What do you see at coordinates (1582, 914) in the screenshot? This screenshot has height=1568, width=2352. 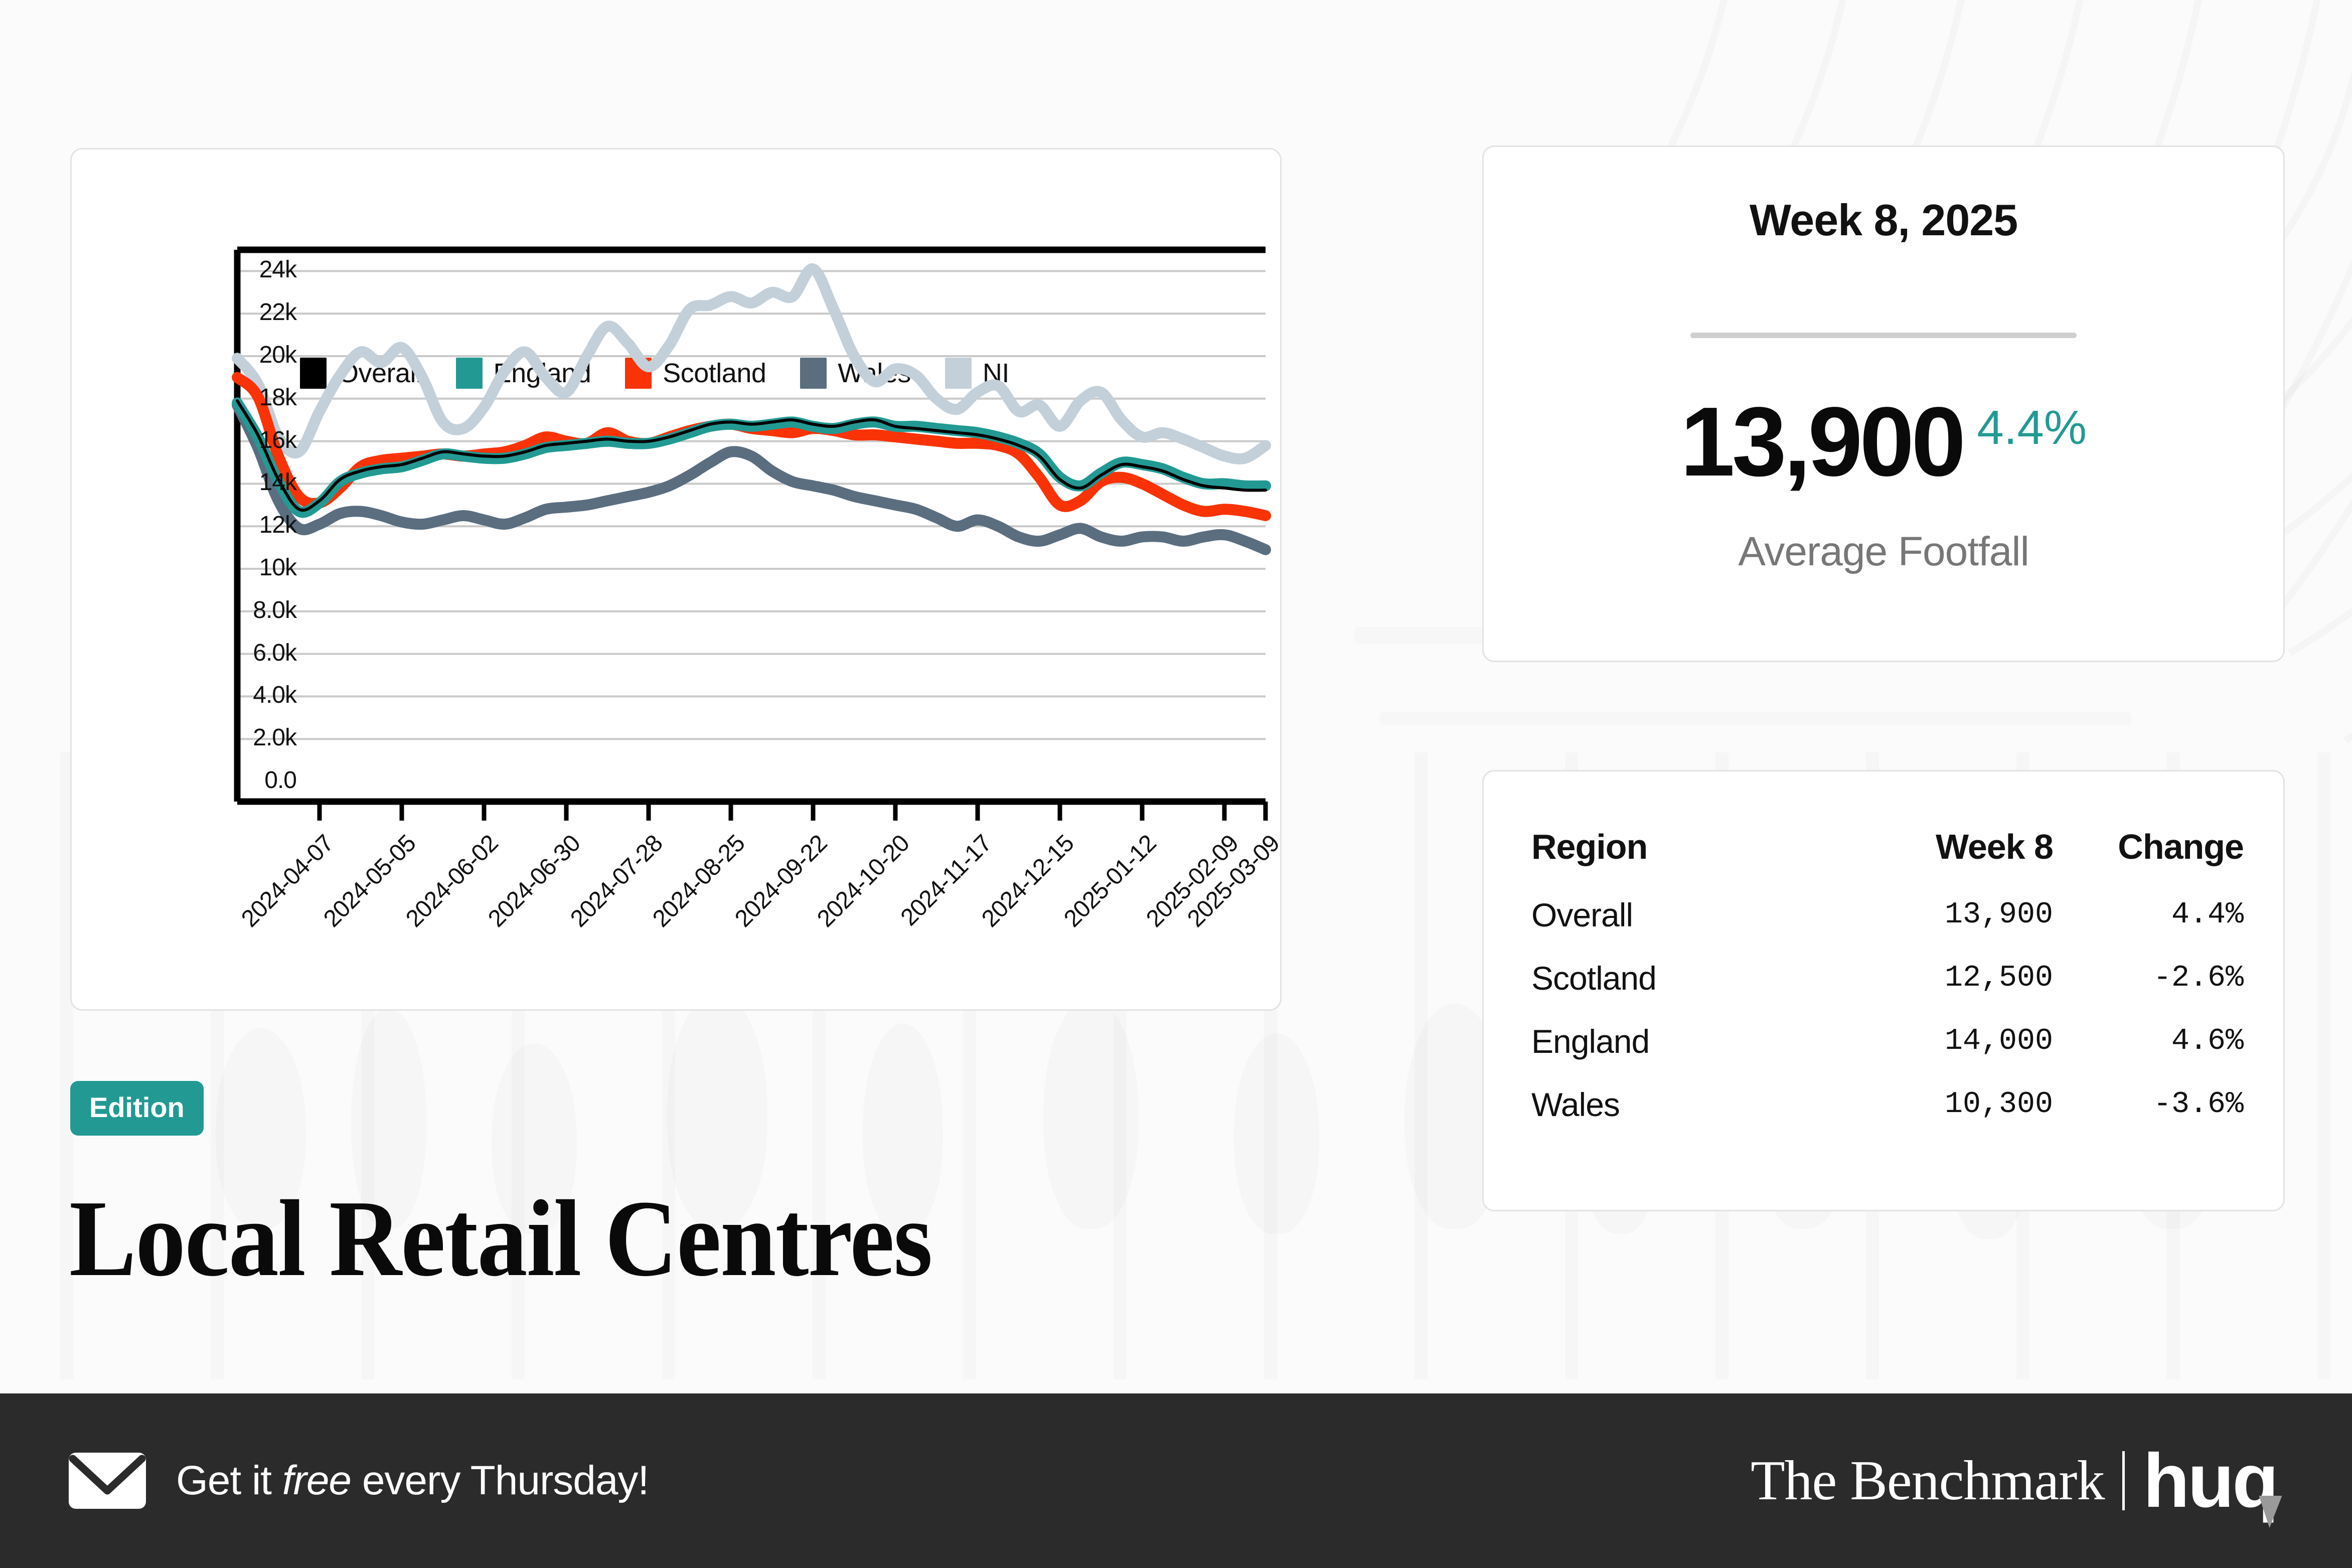 I see `table-cell-region: Overall` at bounding box center [1582, 914].